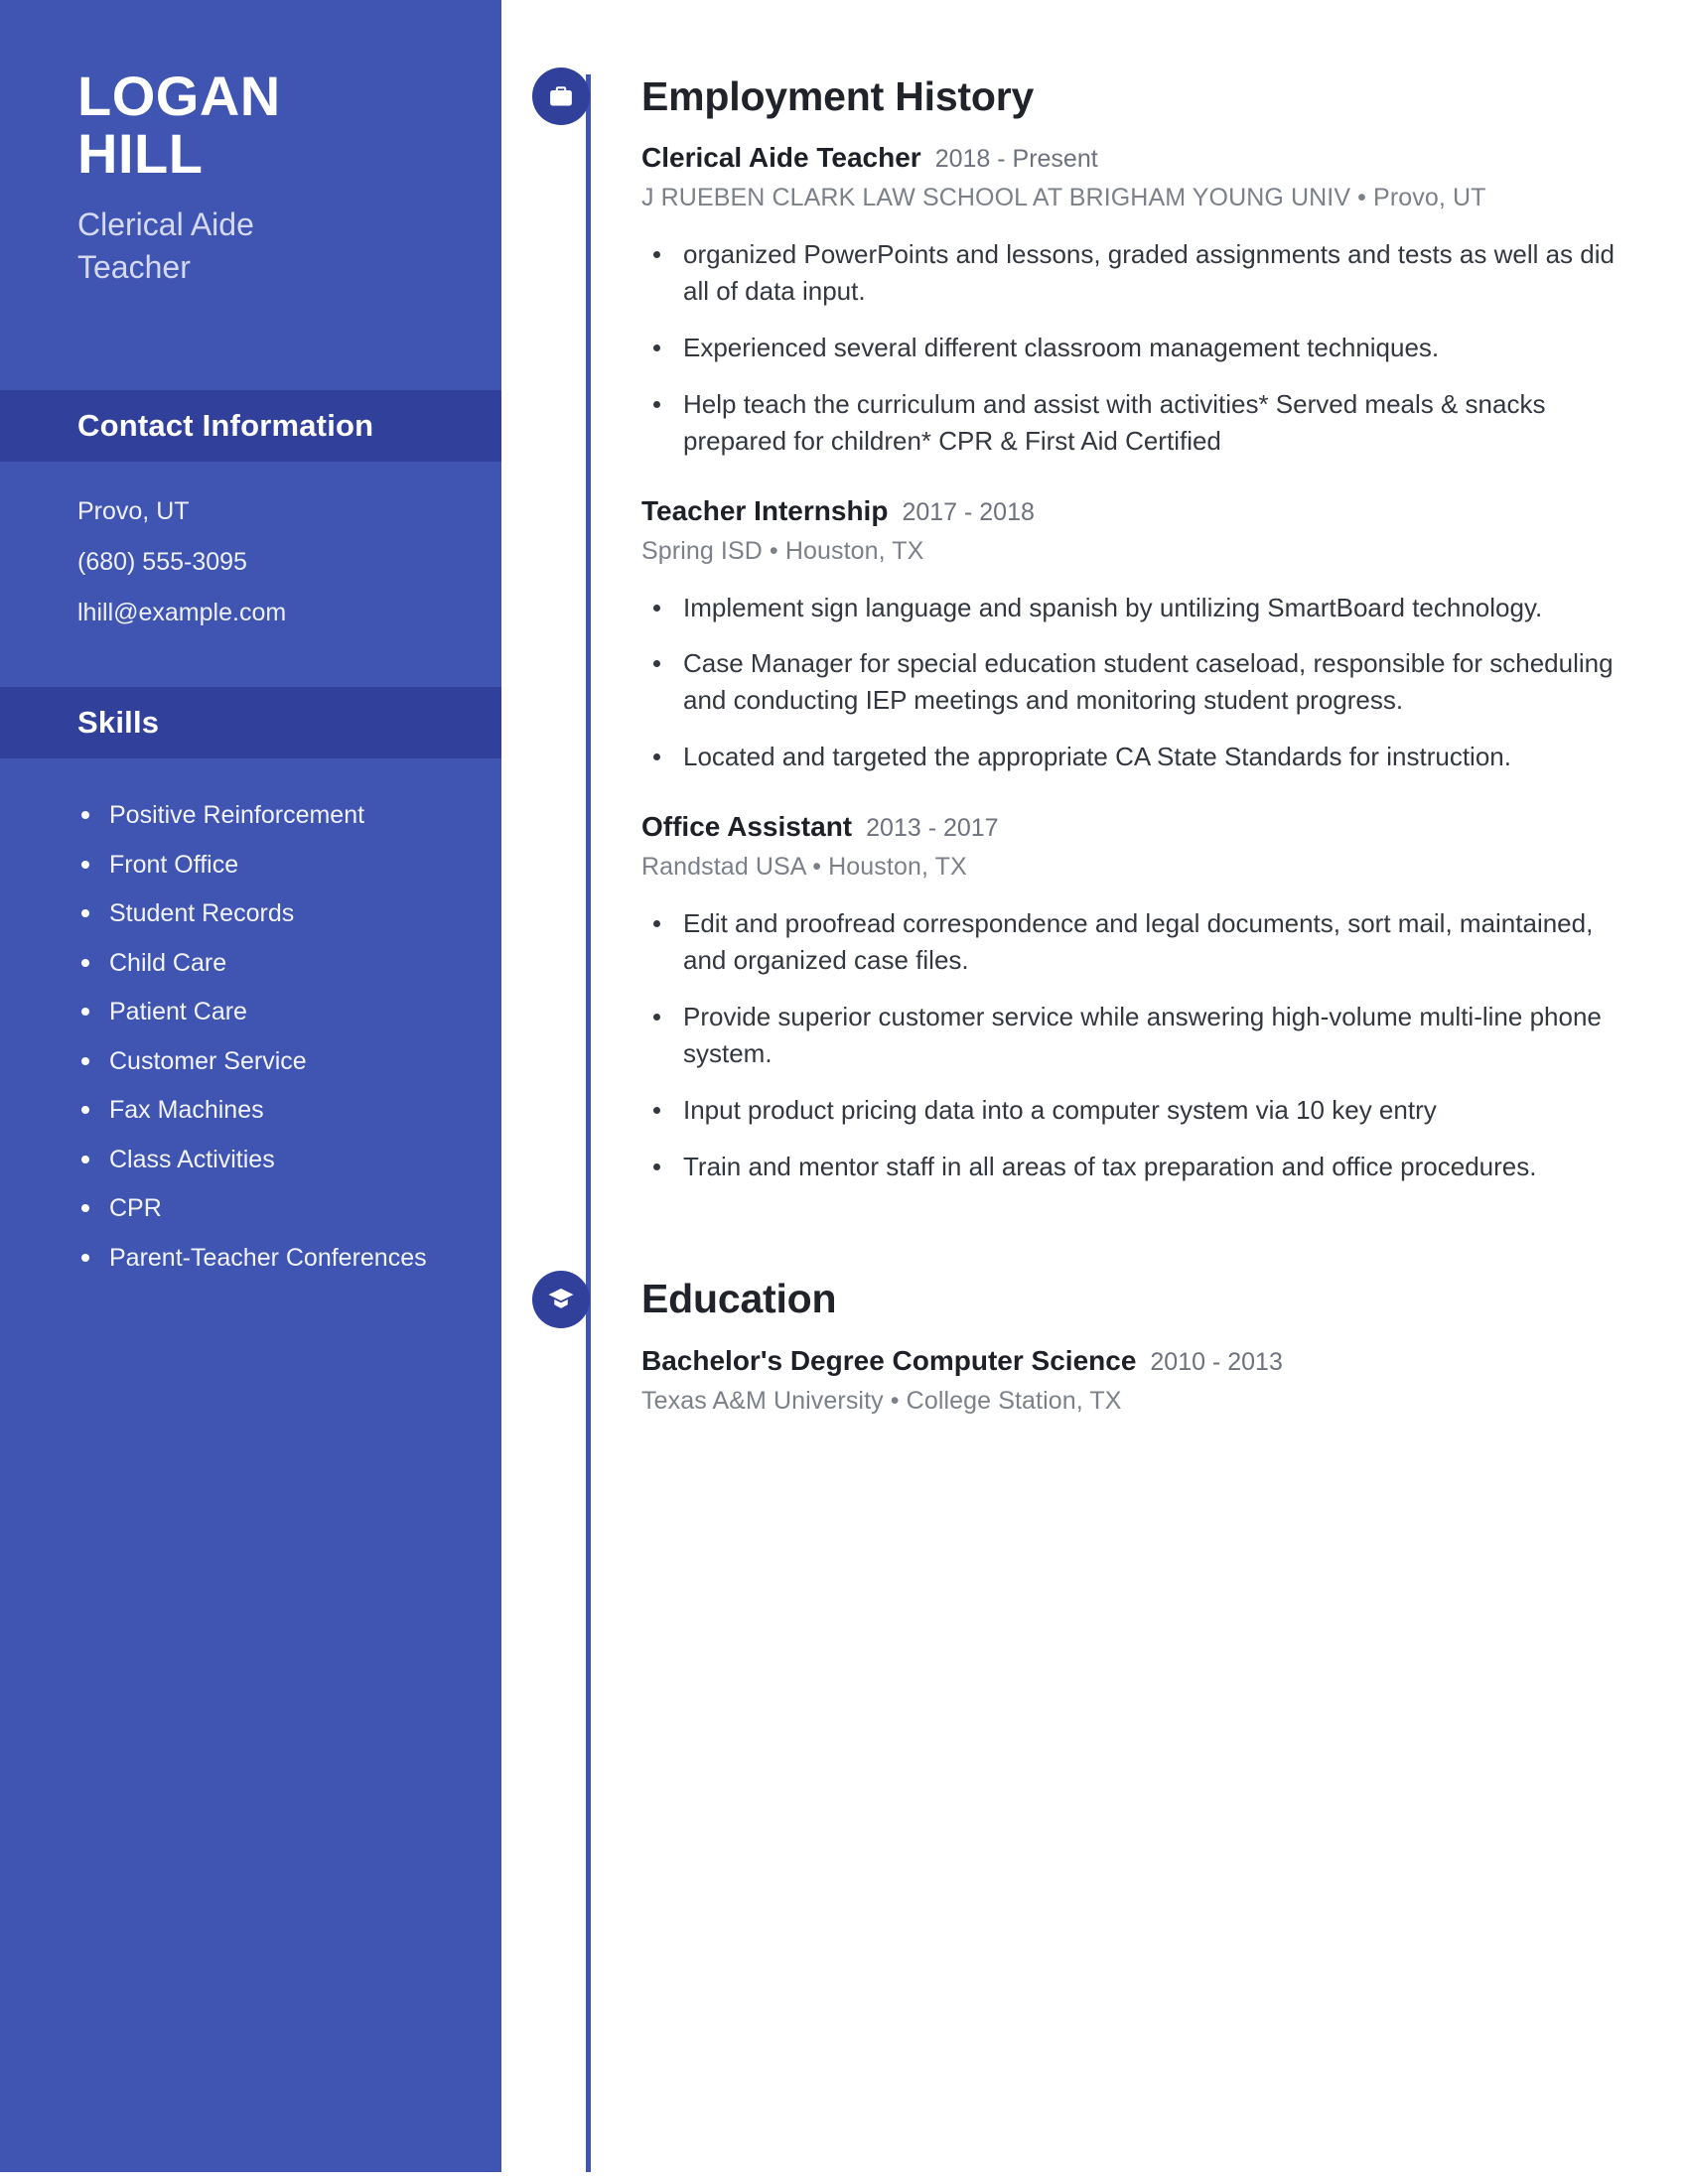 The image size is (1688, 2184). Describe the element at coordinates (1016, 159) in the screenshot. I see `employment-entry-dates: 2018 - Present` at that location.